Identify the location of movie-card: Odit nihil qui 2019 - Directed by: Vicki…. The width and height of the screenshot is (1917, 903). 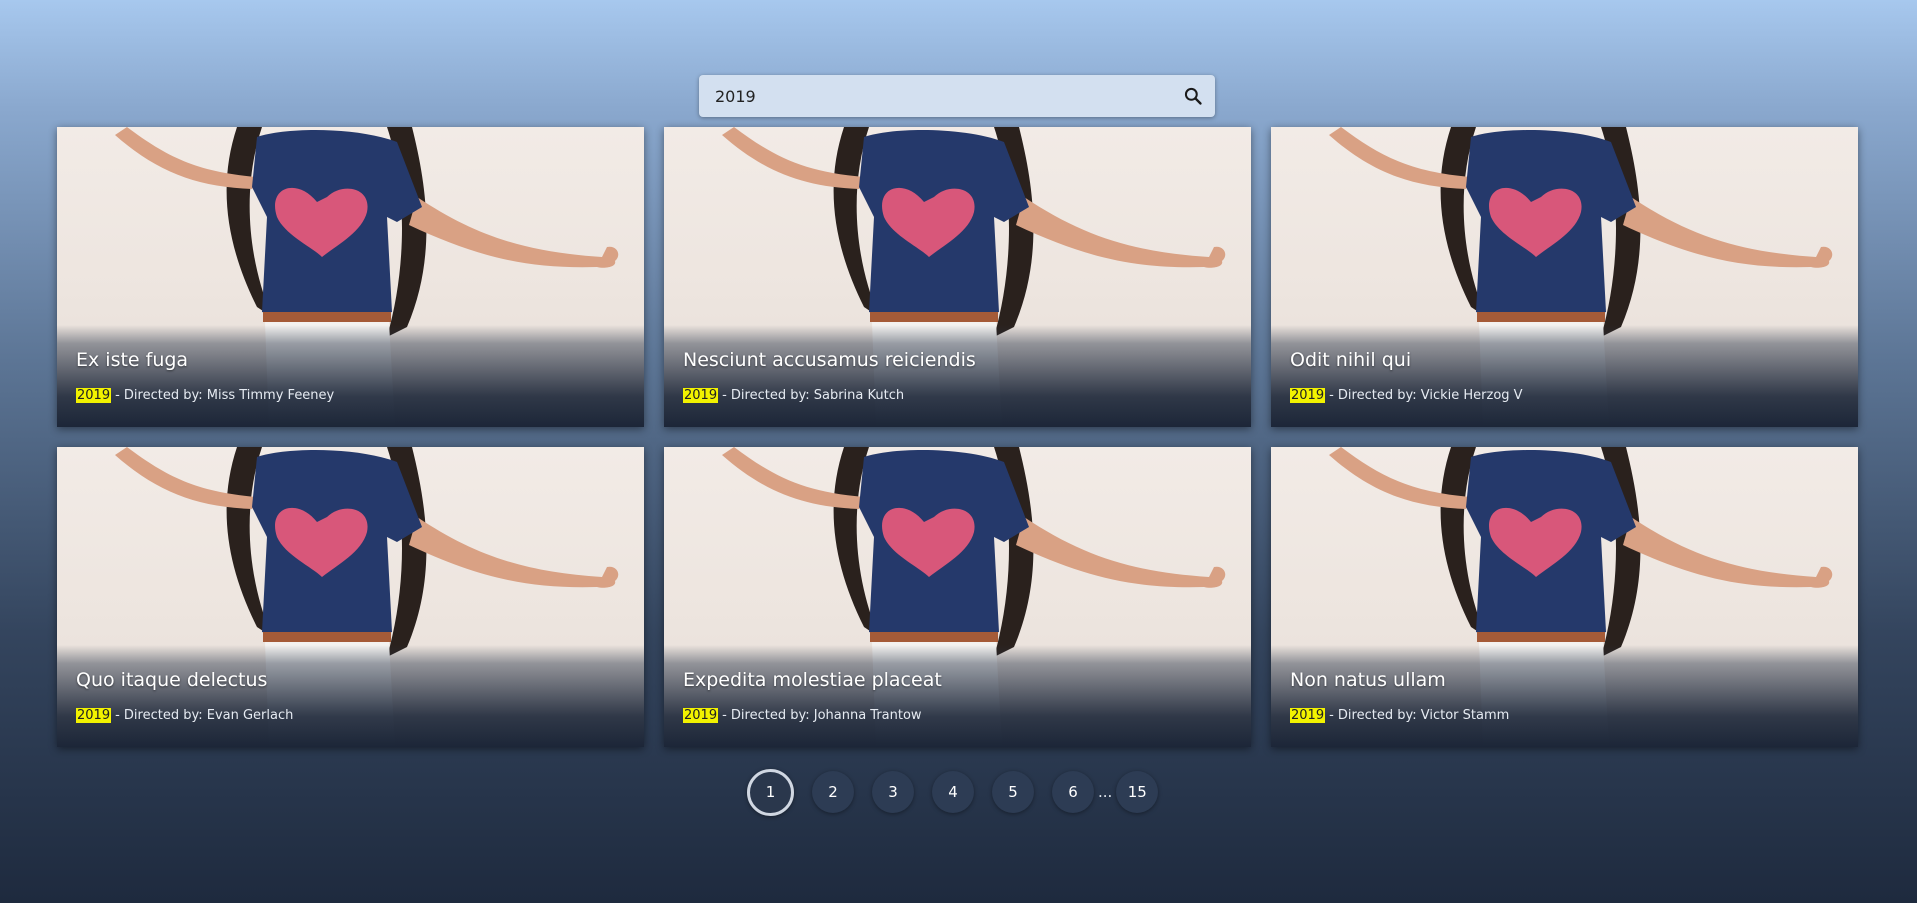
(1564, 277).